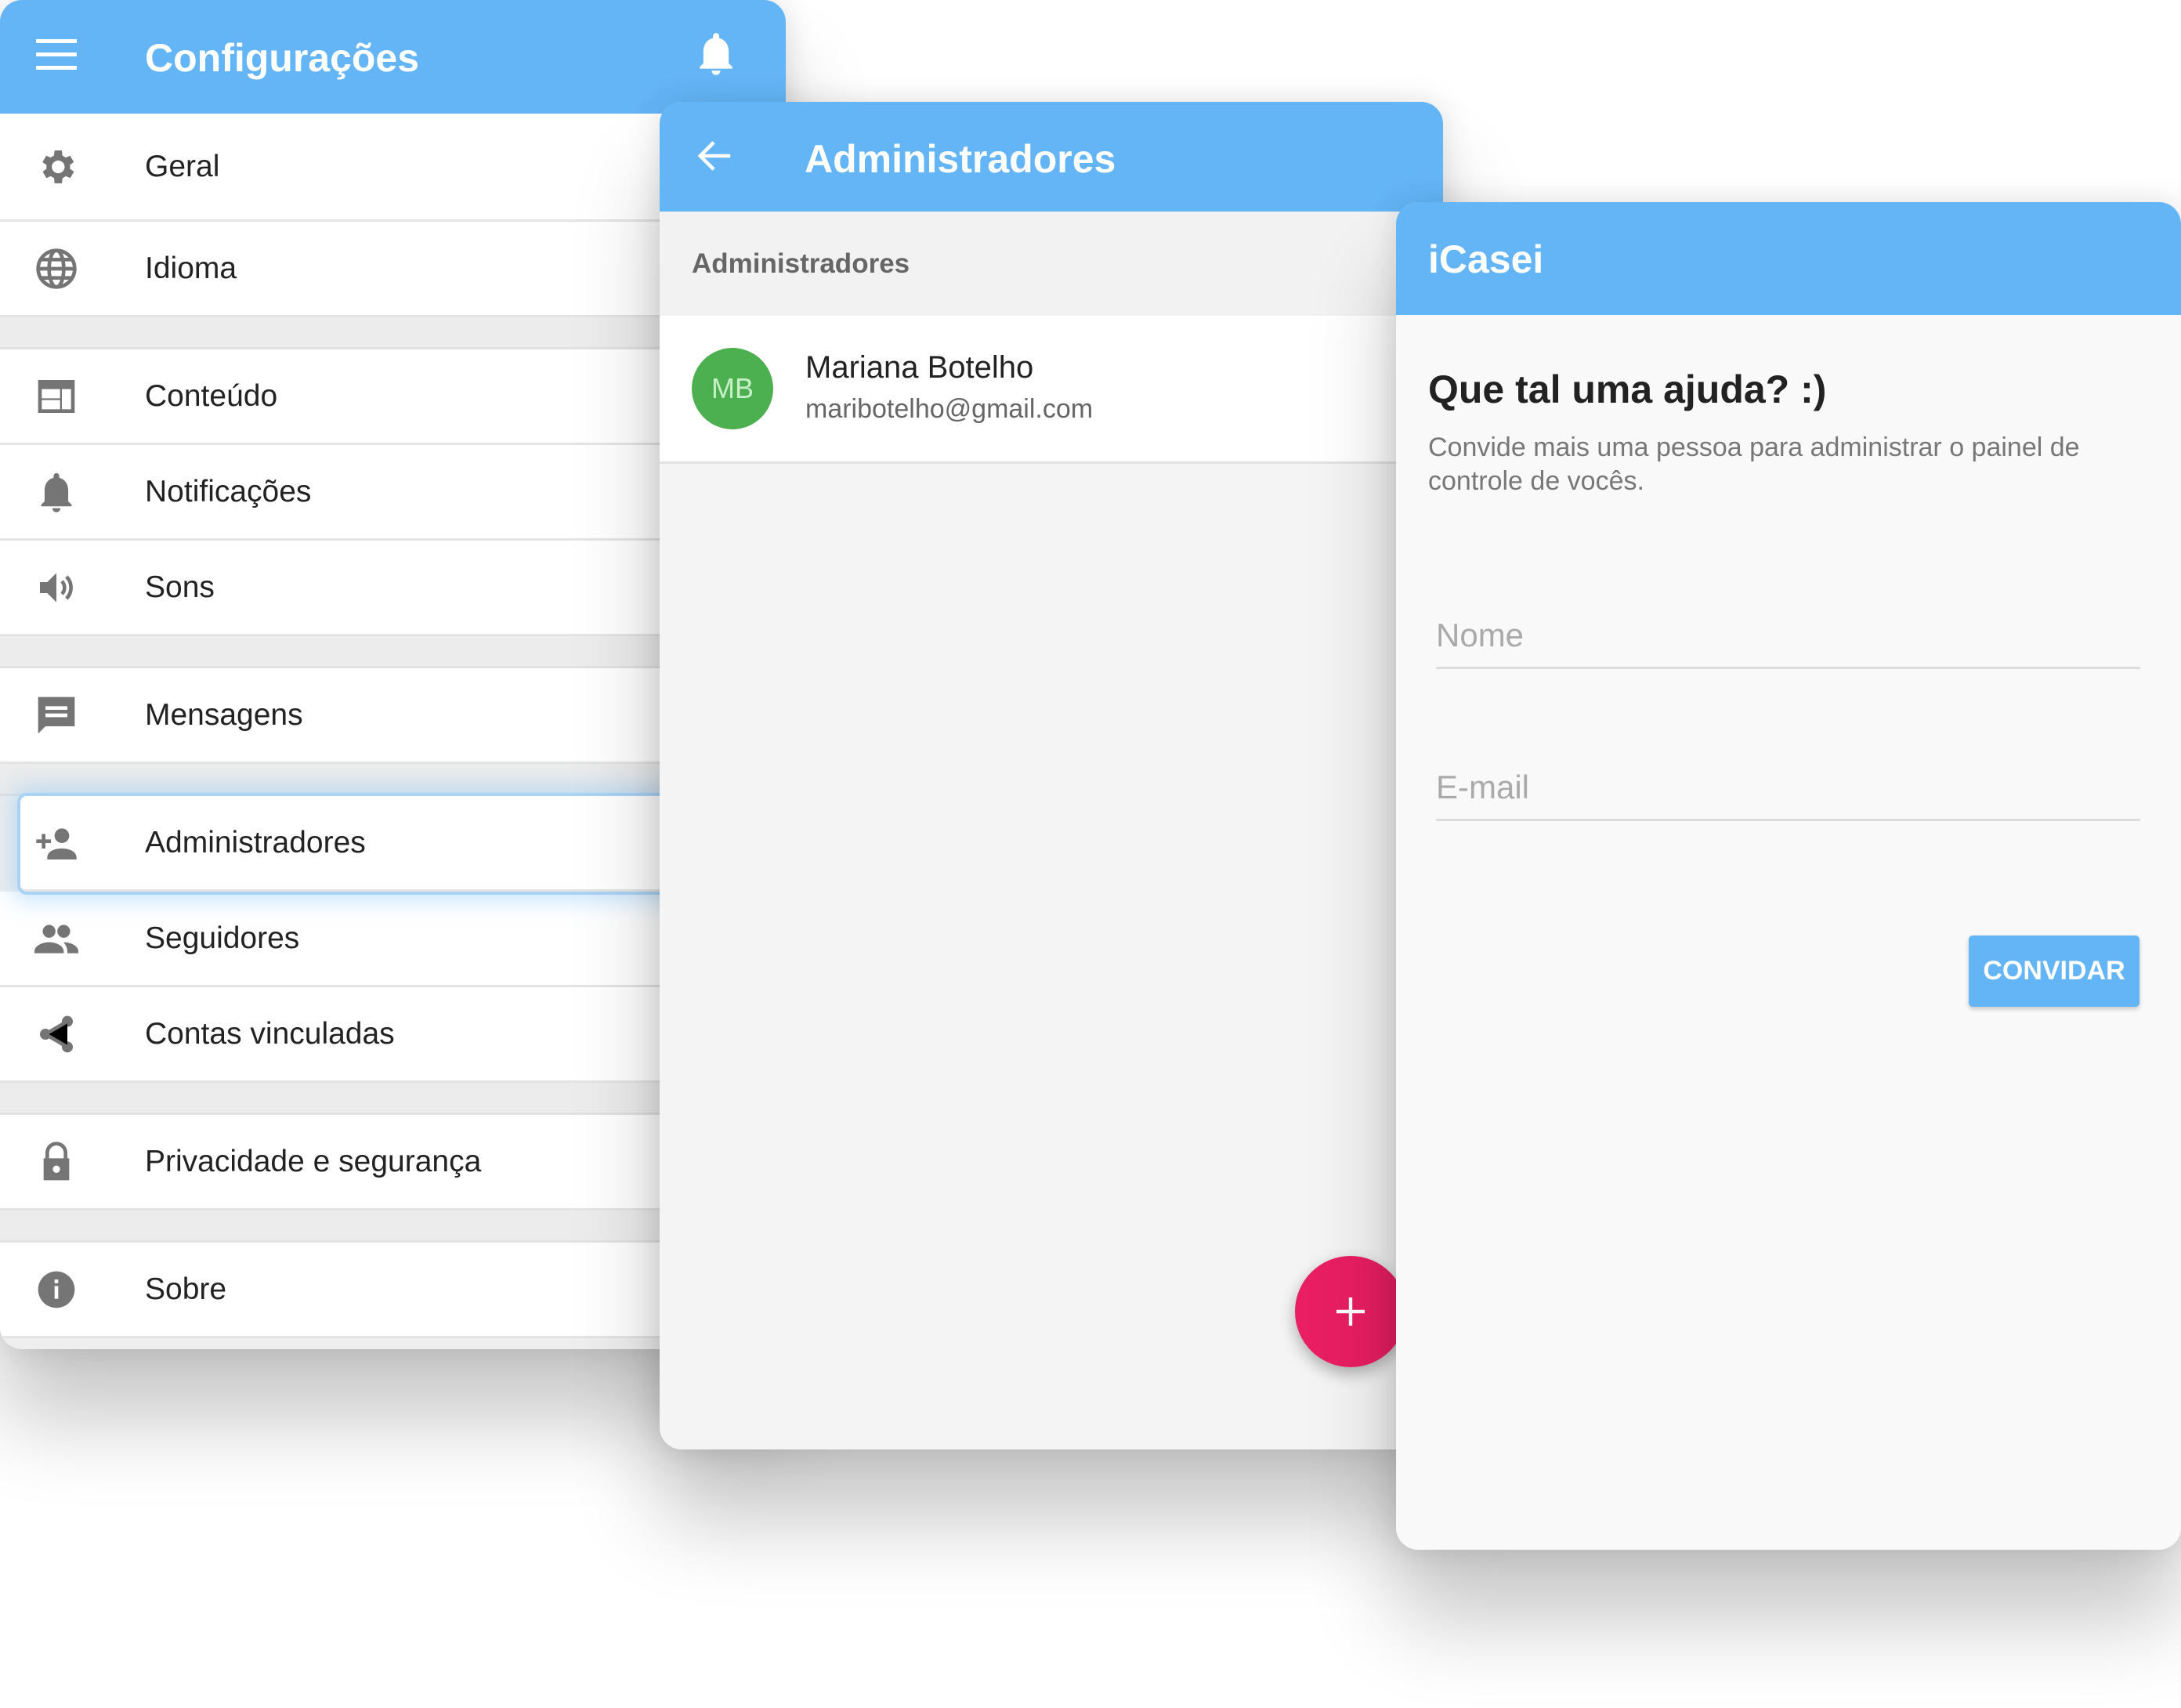  I want to click on settings-item-label: Conteúdo, so click(212, 395).